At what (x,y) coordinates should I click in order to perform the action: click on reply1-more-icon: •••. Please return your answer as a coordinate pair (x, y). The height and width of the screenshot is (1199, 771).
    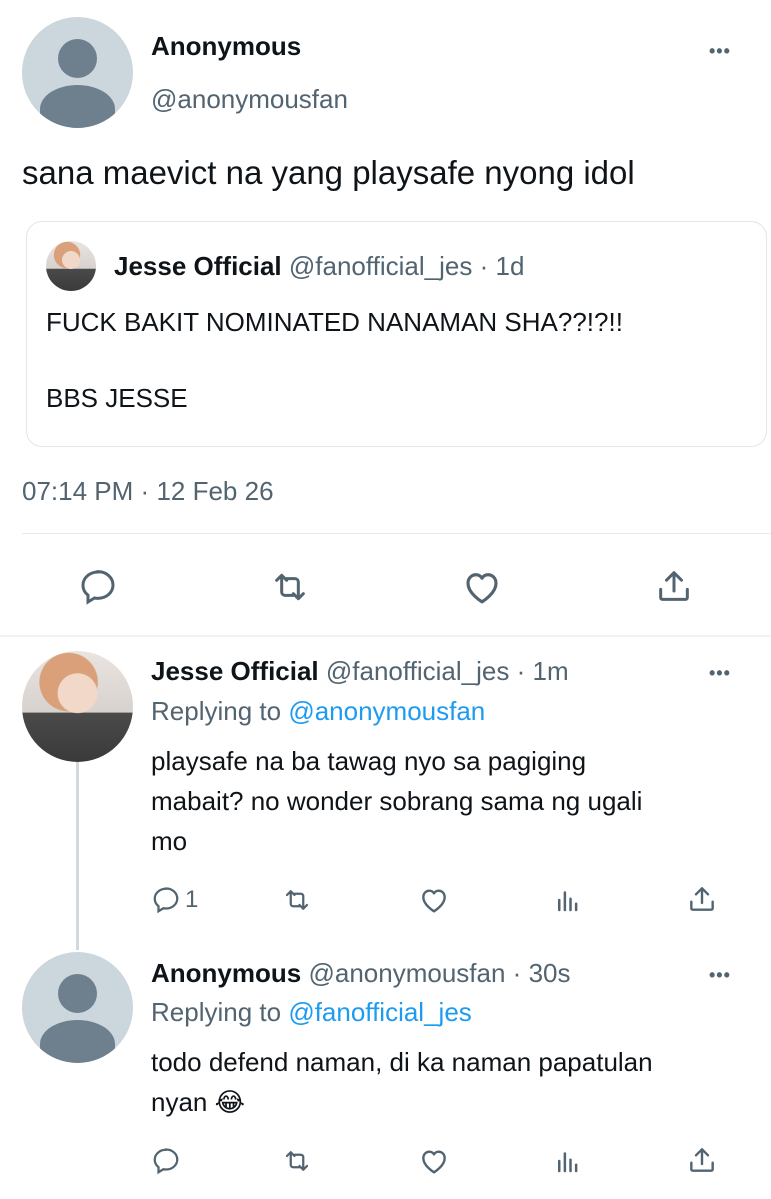
    Looking at the image, I should click on (720, 673).